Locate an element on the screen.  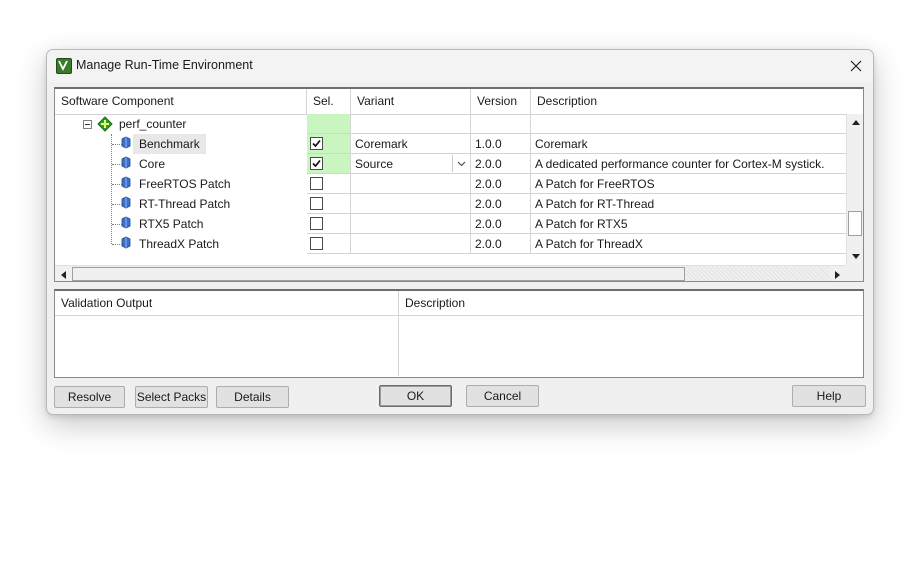
table-row: ThreadX Patch 2.0.0 A Patch for ThreadX is located at coordinates (450, 244).